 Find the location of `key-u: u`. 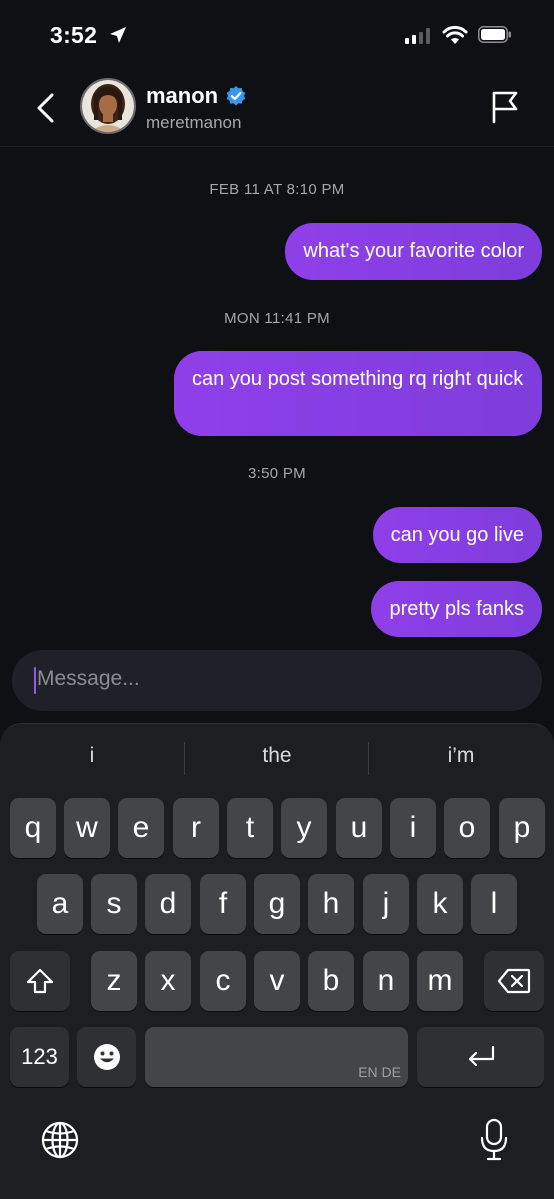

key-u: u is located at coordinates (359, 828).